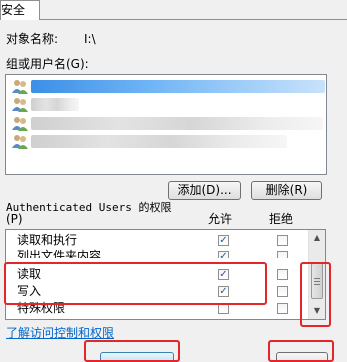 The width and height of the screenshot is (347, 362). Describe the element at coordinates (317, 238) in the screenshot. I see `scroll-up-icon: ▲` at that location.